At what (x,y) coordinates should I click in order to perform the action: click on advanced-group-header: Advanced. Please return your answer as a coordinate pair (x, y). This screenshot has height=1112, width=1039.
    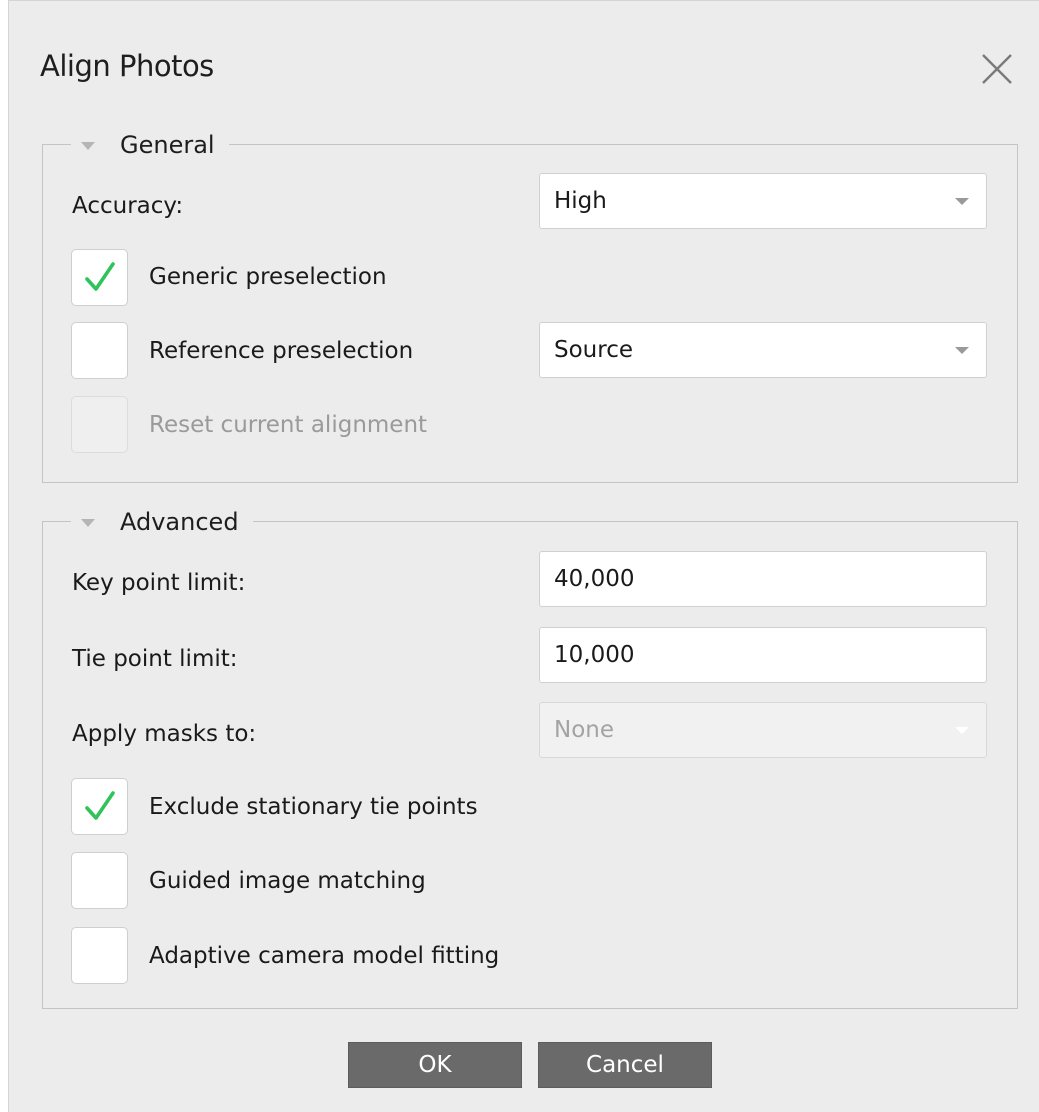
    Looking at the image, I should click on (162, 522).